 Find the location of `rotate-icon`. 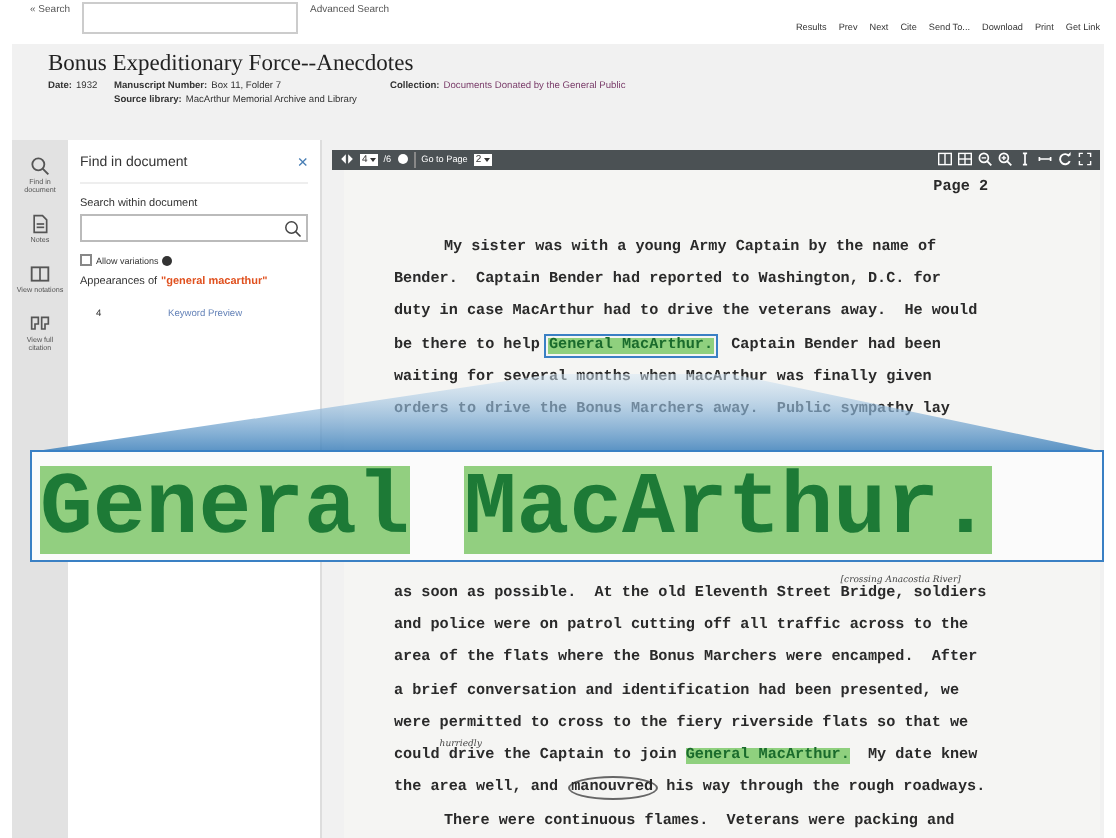

rotate-icon is located at coordinates (1065, 159).